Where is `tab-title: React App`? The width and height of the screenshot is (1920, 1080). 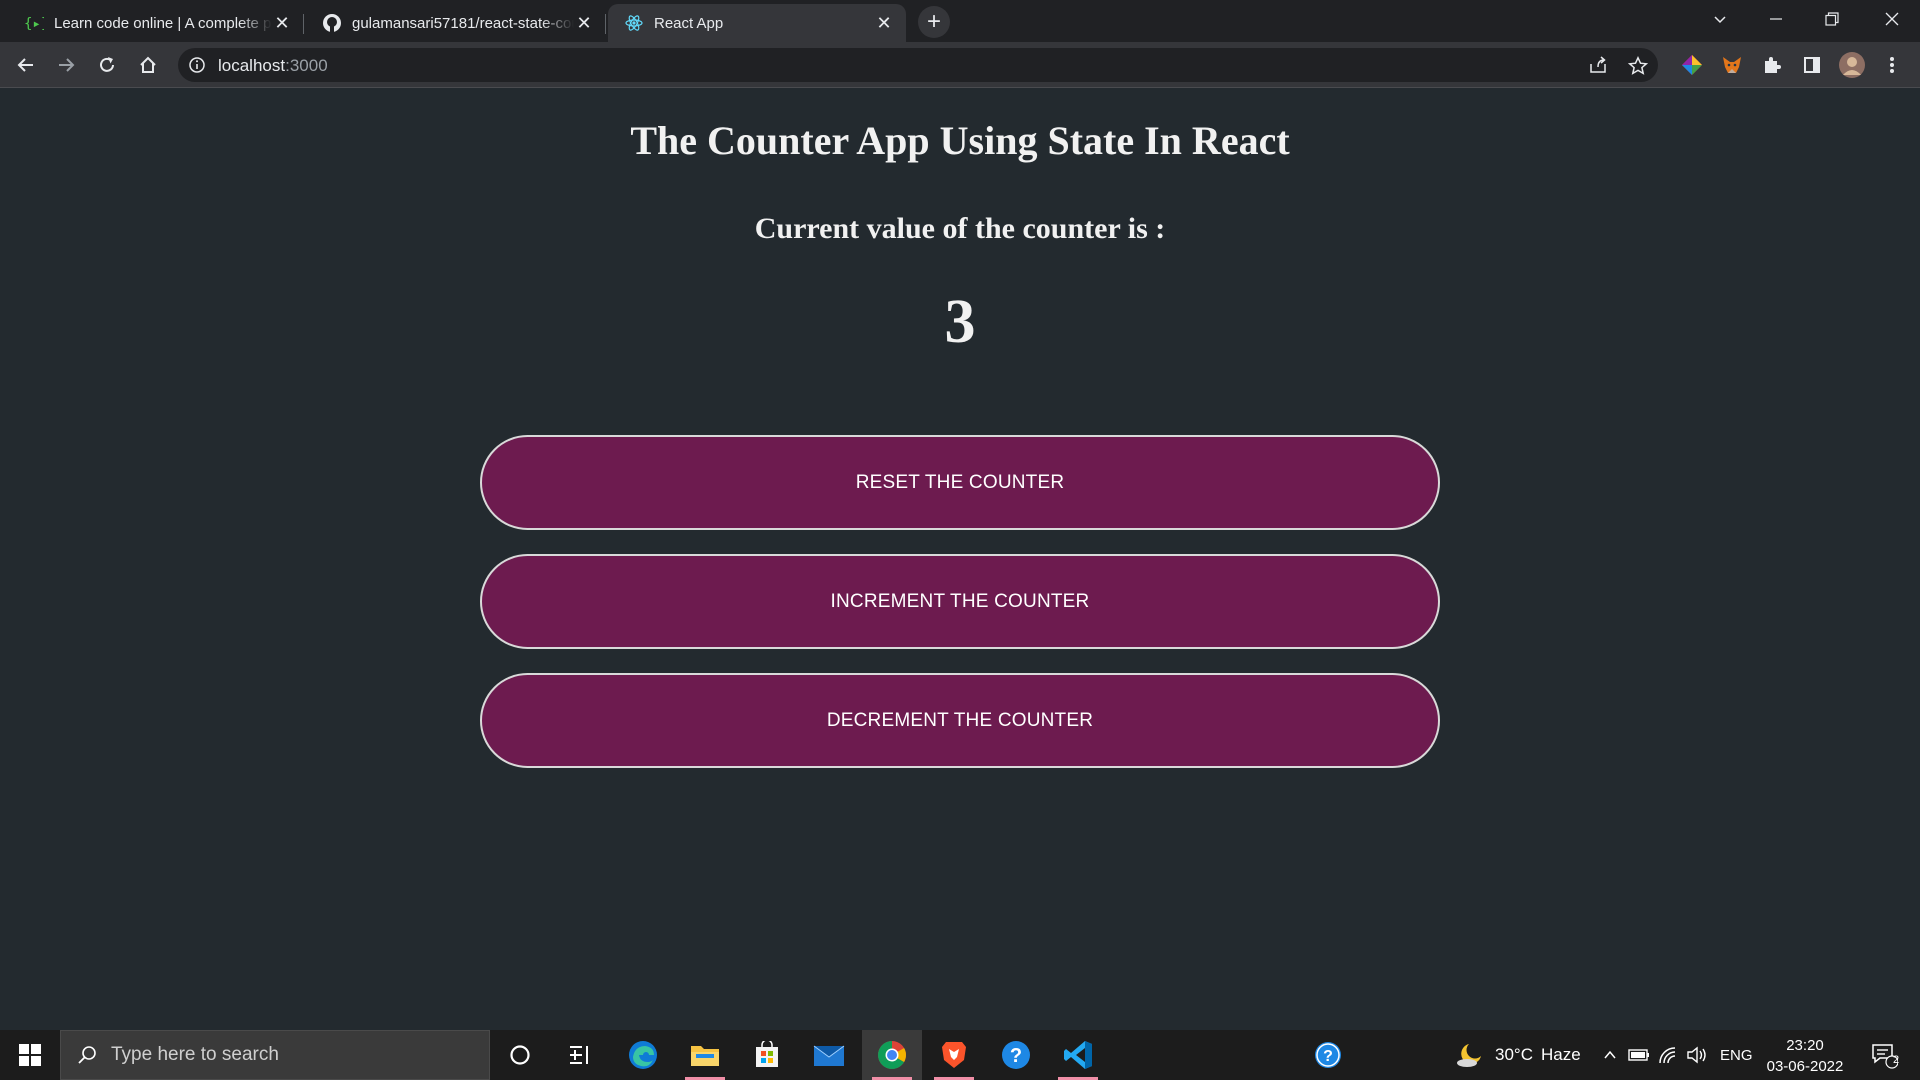 tab-title: React App is located at coordinates (689, 23).